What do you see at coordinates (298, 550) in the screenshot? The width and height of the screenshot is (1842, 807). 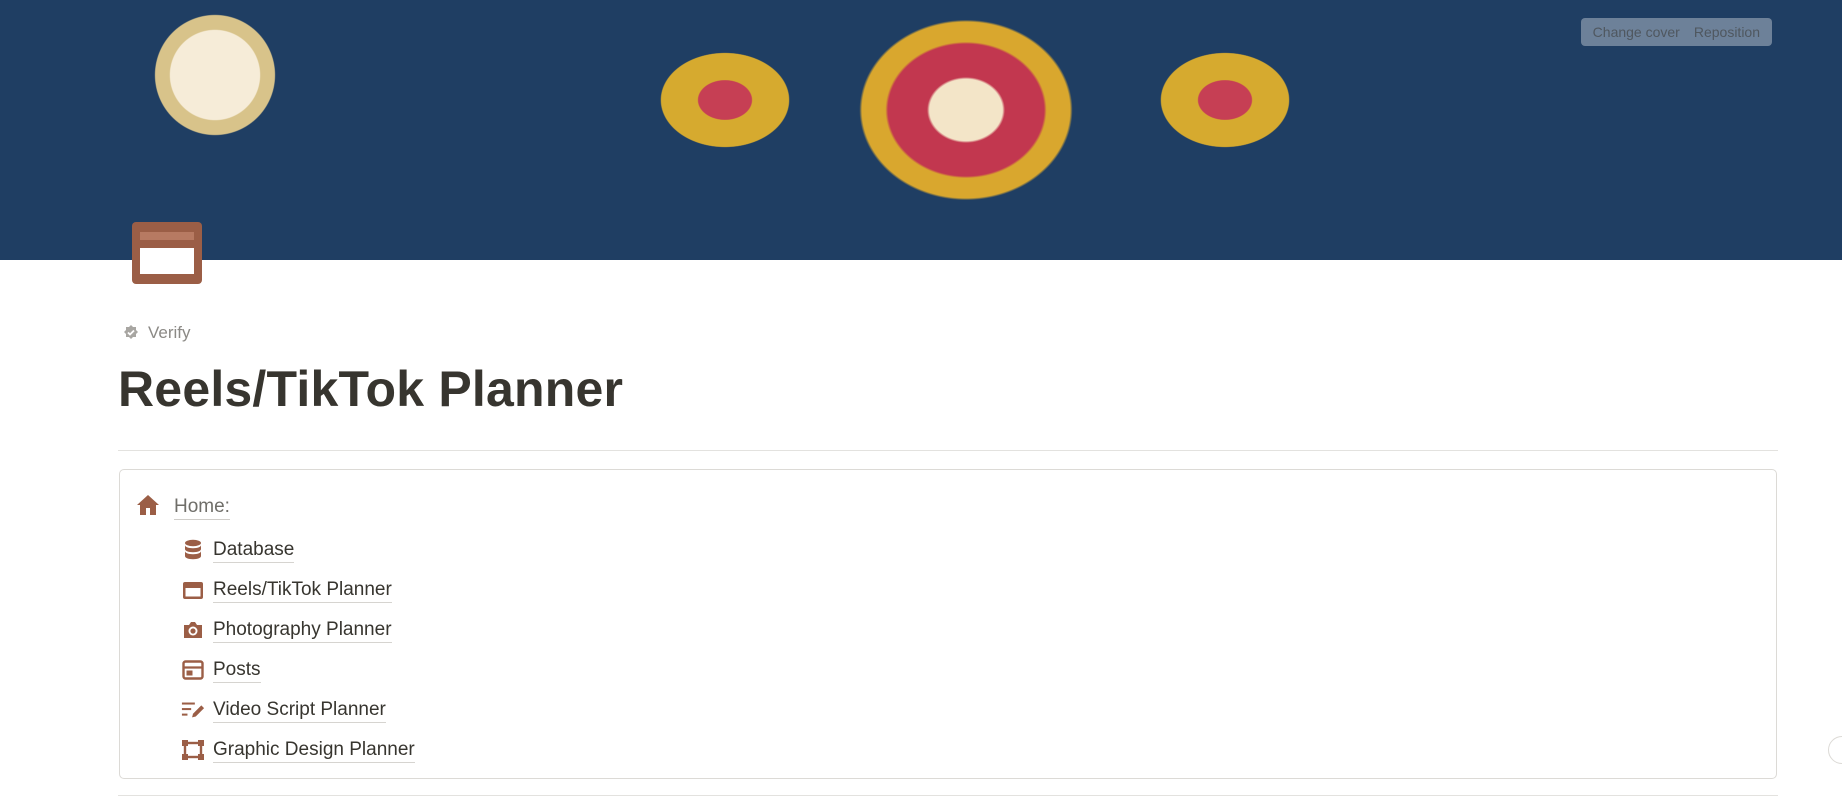 I see `nav-item-database: Database` at bounding box center [298, 550].